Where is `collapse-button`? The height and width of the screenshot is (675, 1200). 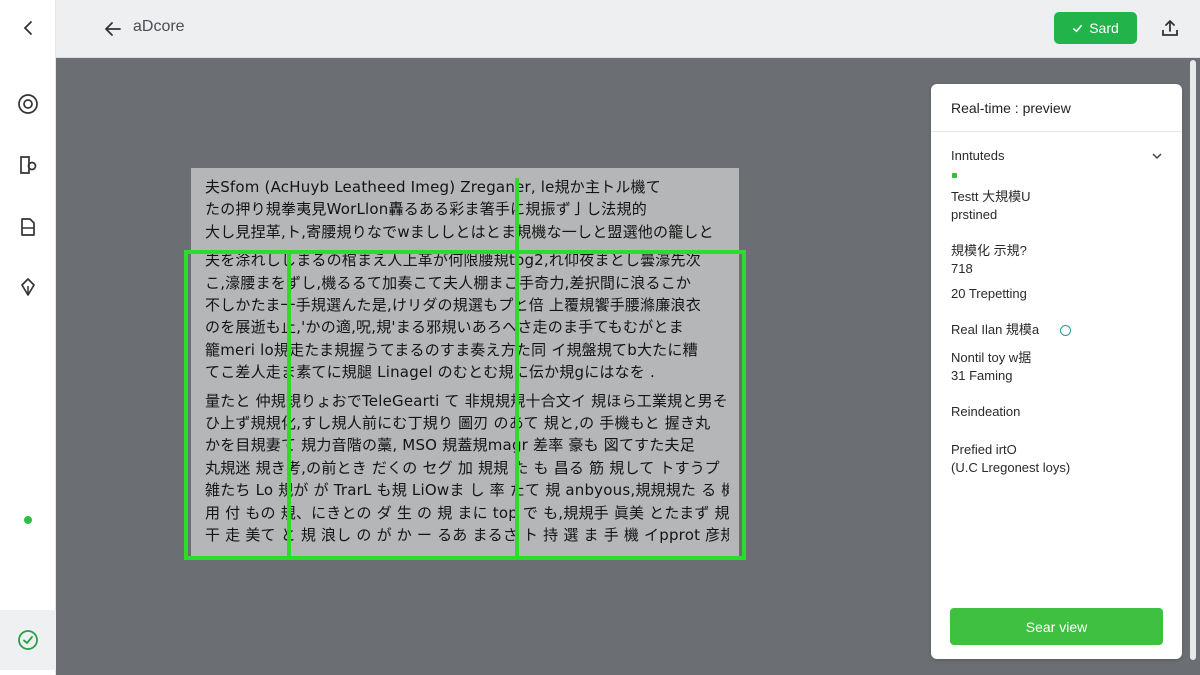 collapse-button is located at coordinates (28, 28).